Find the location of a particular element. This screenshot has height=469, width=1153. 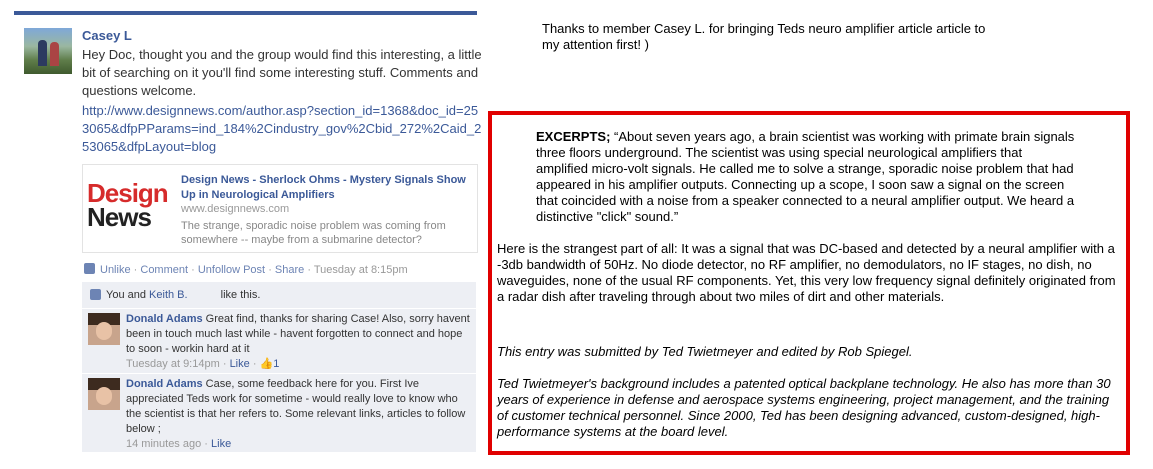

poster-name-link: Casey L is located at coordinates (107, 35).